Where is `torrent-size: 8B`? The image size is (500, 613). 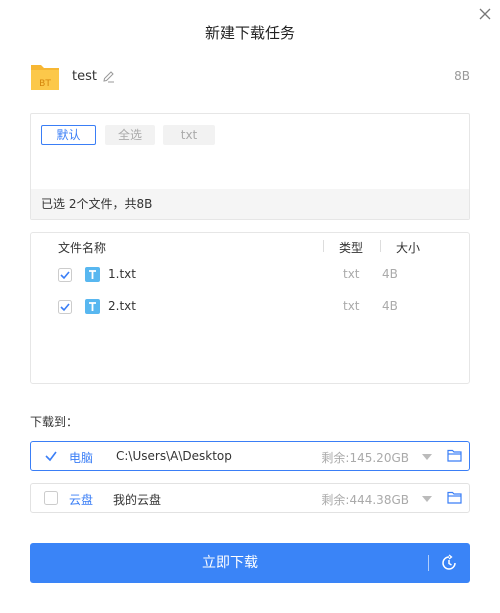 torrent-size: 8B is located at coordinates (462, 76).